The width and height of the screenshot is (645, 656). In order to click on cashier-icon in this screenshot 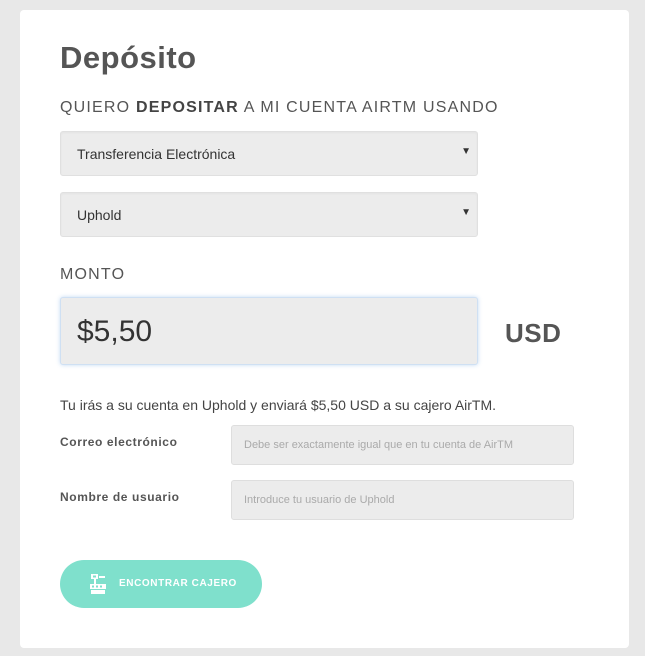, I will do `click(98, 584)`.